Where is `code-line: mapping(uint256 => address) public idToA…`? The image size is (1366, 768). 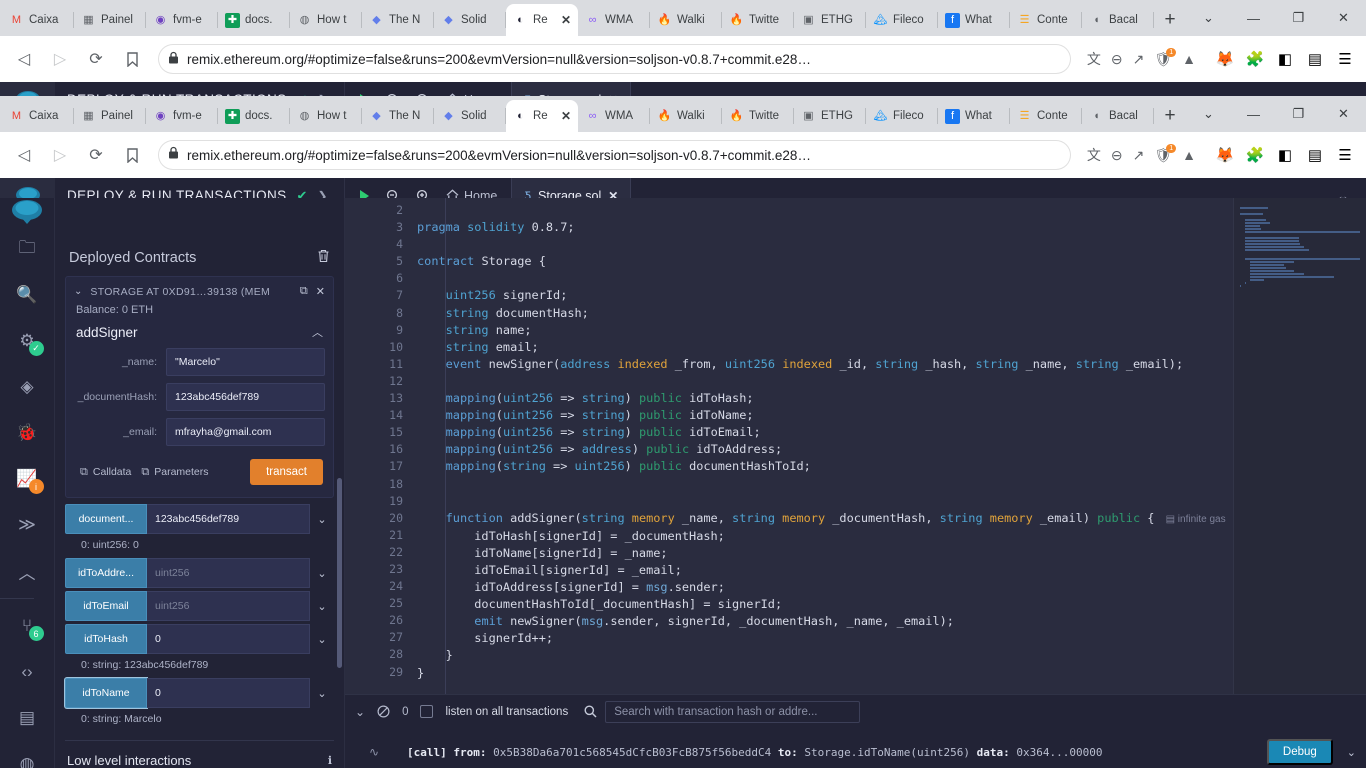
code-line: mapping(uint256 => address) public idToA… is located at coordinates (891, 449).